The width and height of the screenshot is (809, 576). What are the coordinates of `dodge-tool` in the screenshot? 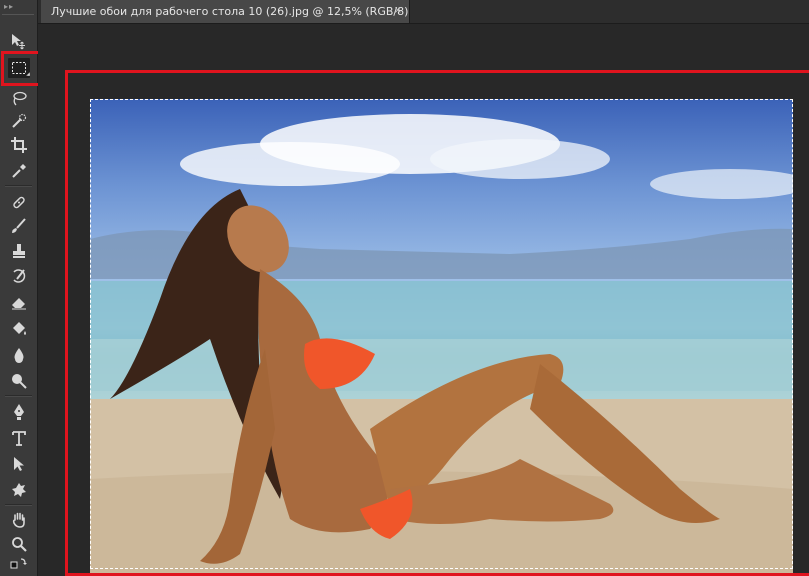 It's located at (19, 381).